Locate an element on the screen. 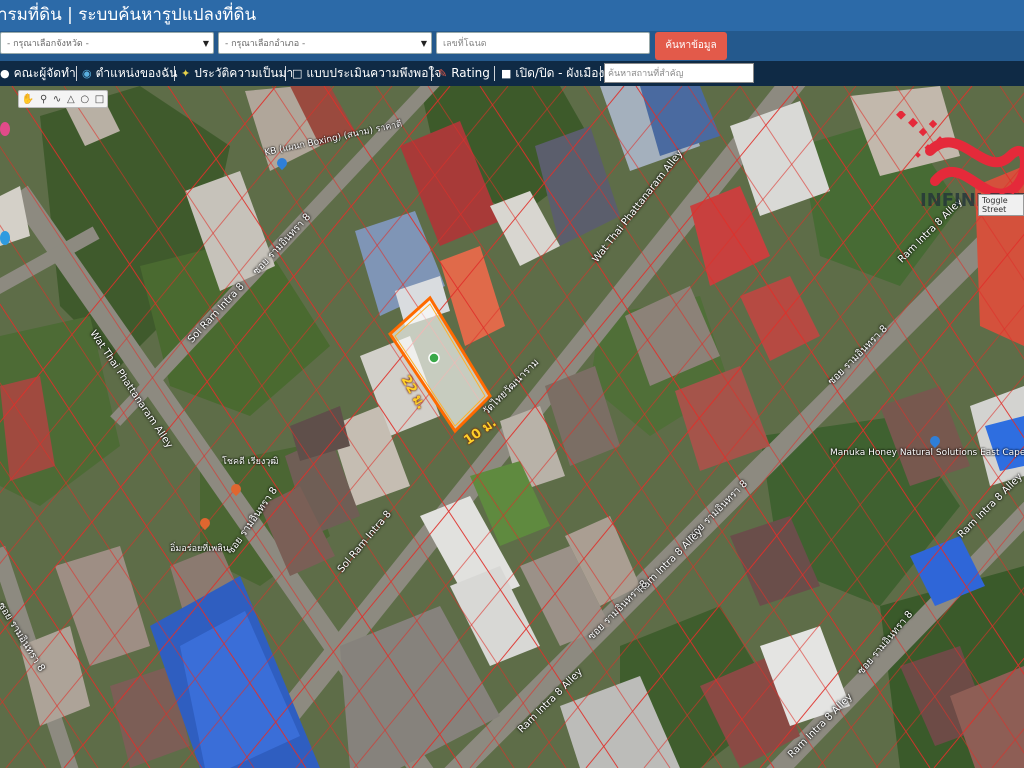 This screenshot has width=1024, height=768. toolbar-item-history: ✦ ประวัติความเป็นมา is located at coordinates (237, 73).